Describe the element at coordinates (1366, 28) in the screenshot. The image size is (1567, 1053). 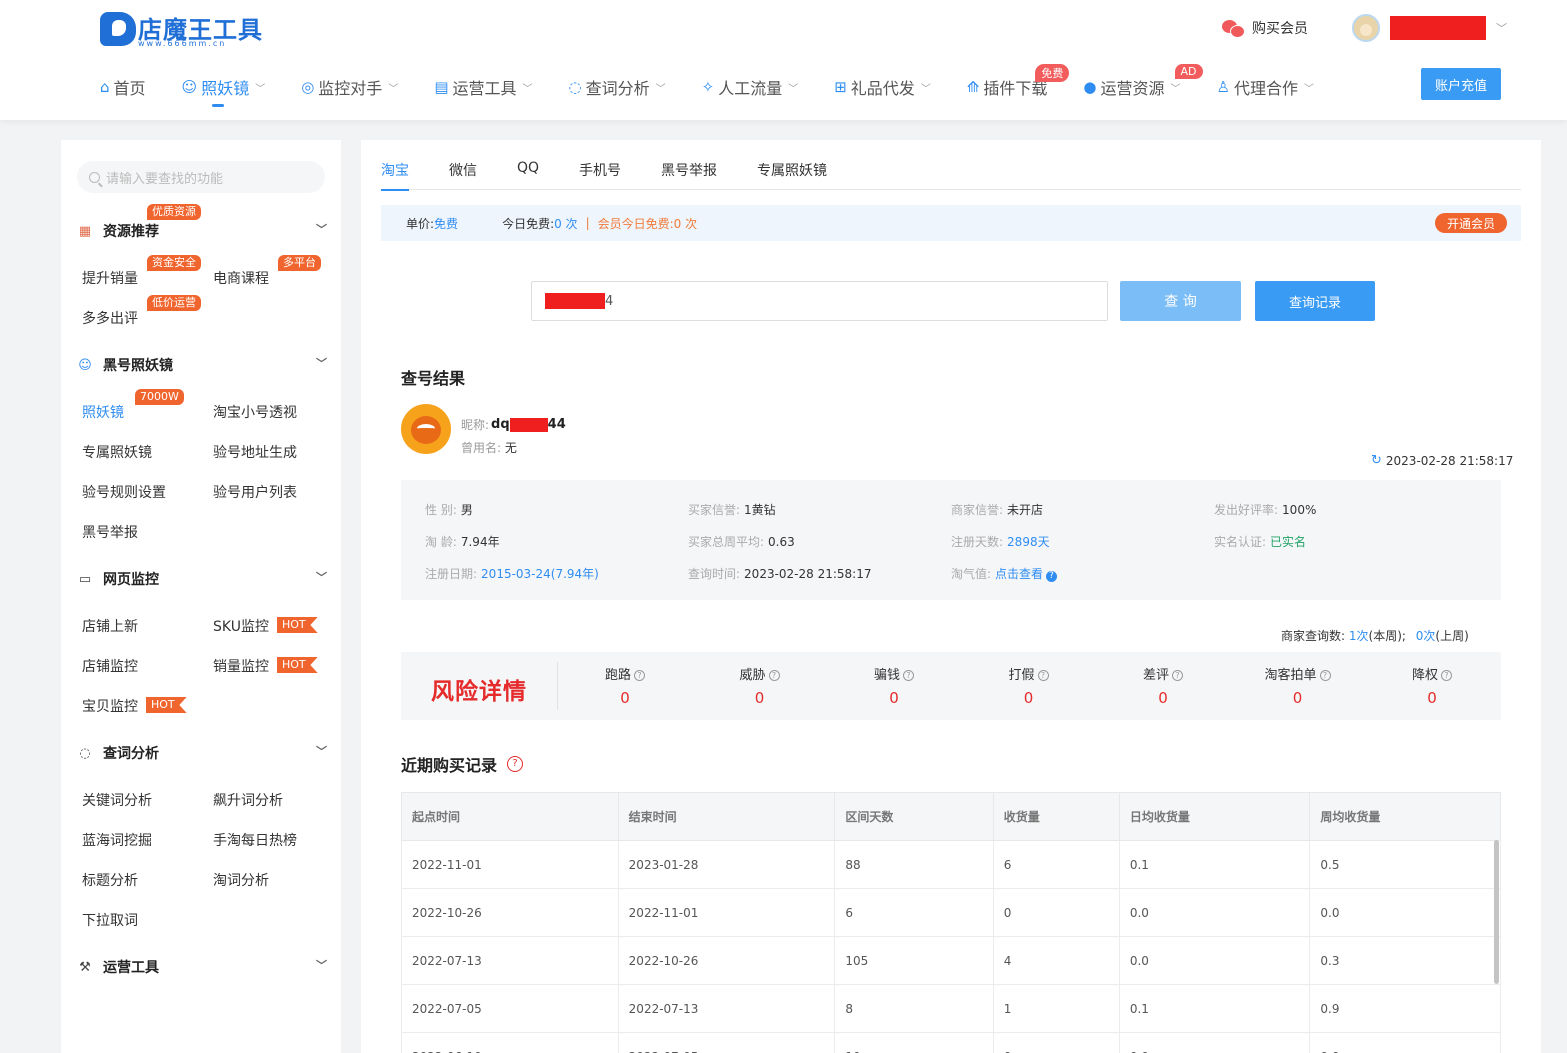
I see `avatar` at that location.